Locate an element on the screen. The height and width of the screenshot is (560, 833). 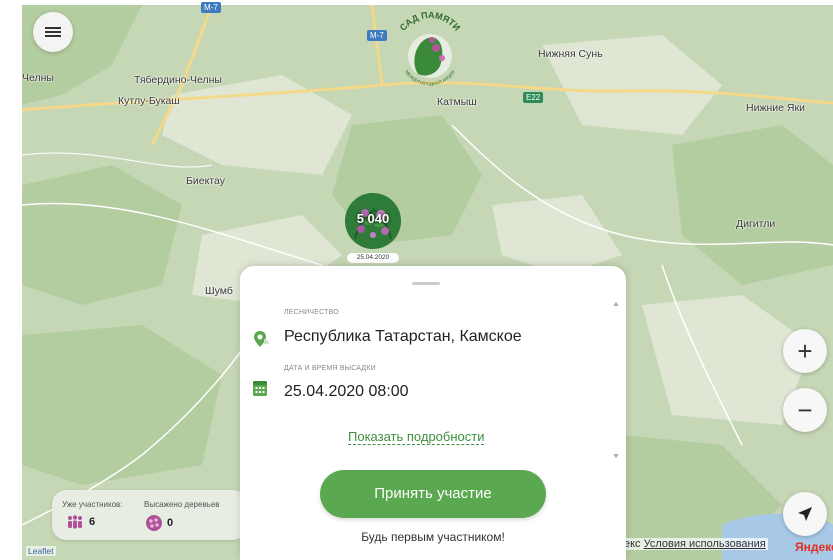
participants-stat: 6 is located at coordinates (80, 522).